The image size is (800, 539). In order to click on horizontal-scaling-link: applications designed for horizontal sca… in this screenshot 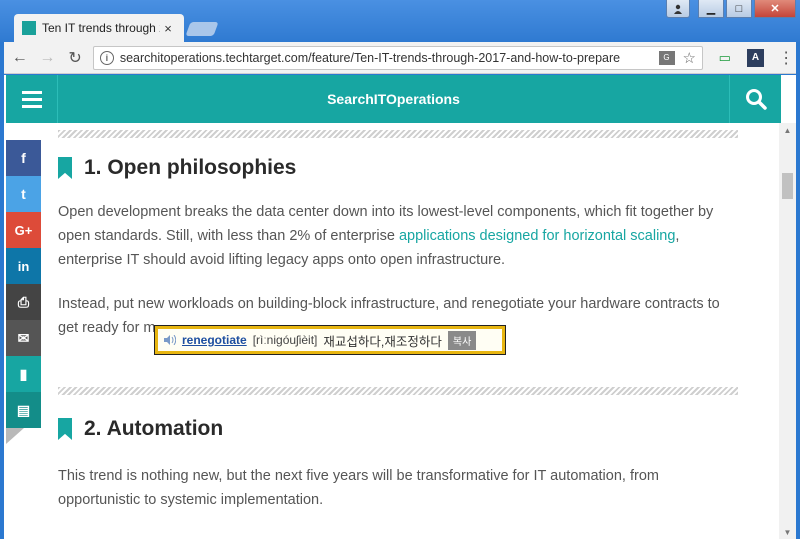, I will do `click(537, 236)`.